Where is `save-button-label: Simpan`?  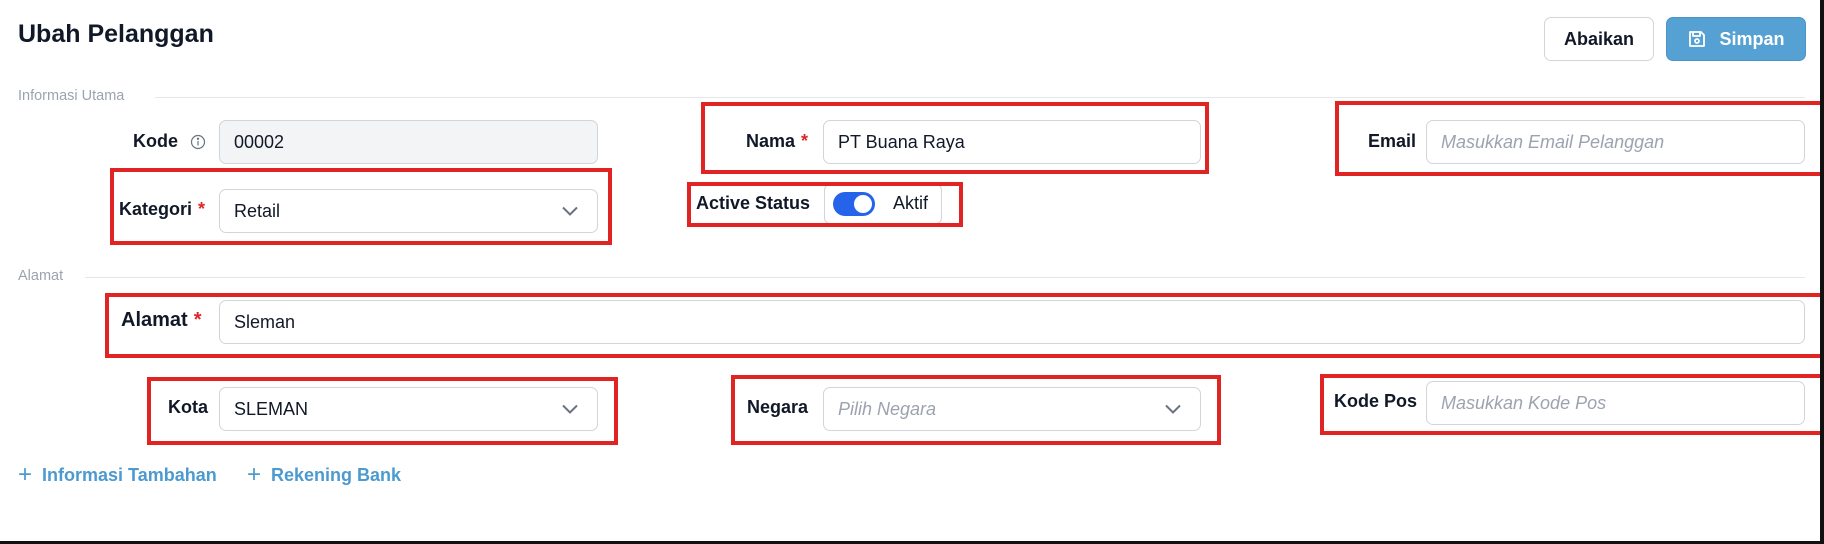
save-button-label: Simpan is located at coordinates (1752, 38).